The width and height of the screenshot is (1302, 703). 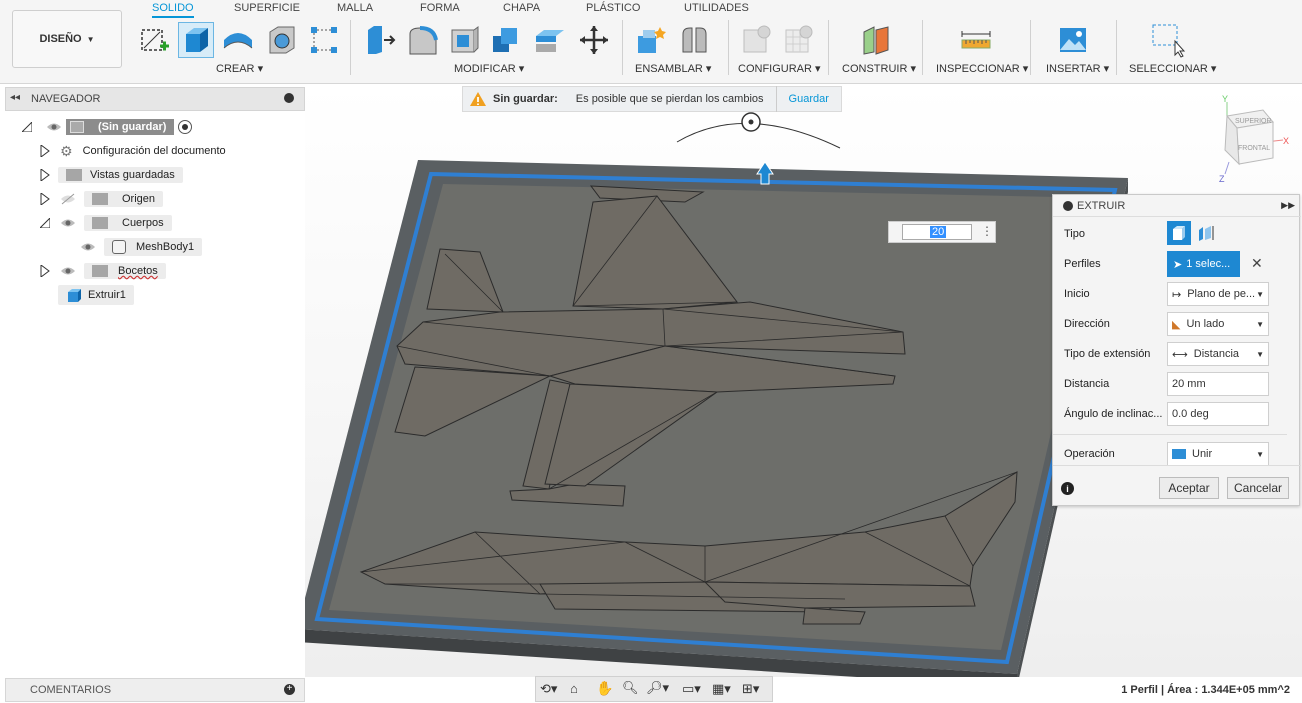 What do you see at coordinates (267, 10) in the screenshot?
I see `tab-superficie: SUPERFICIE` at bounding box center [267, 10].